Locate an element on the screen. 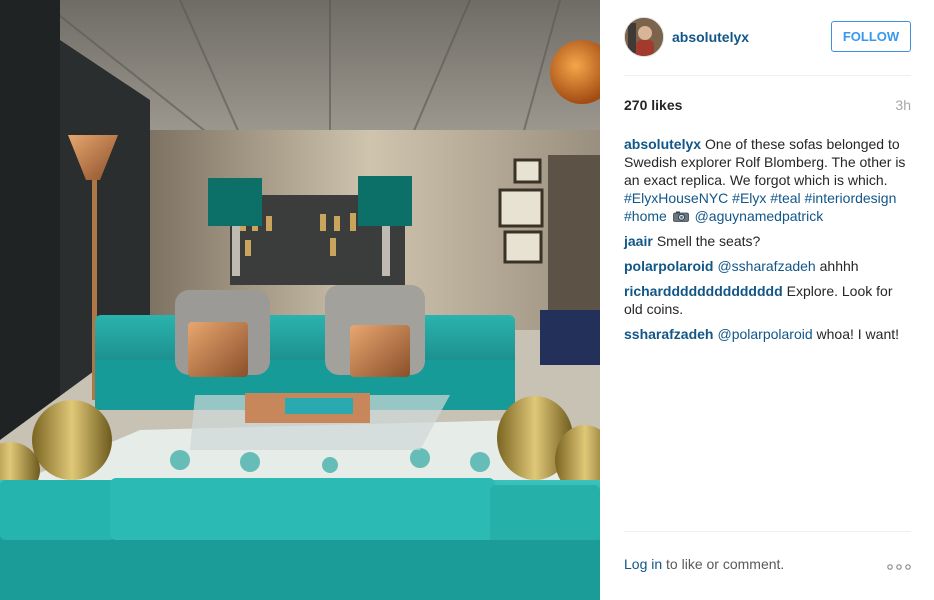  camera-icon is located at coordinates (680, 215).